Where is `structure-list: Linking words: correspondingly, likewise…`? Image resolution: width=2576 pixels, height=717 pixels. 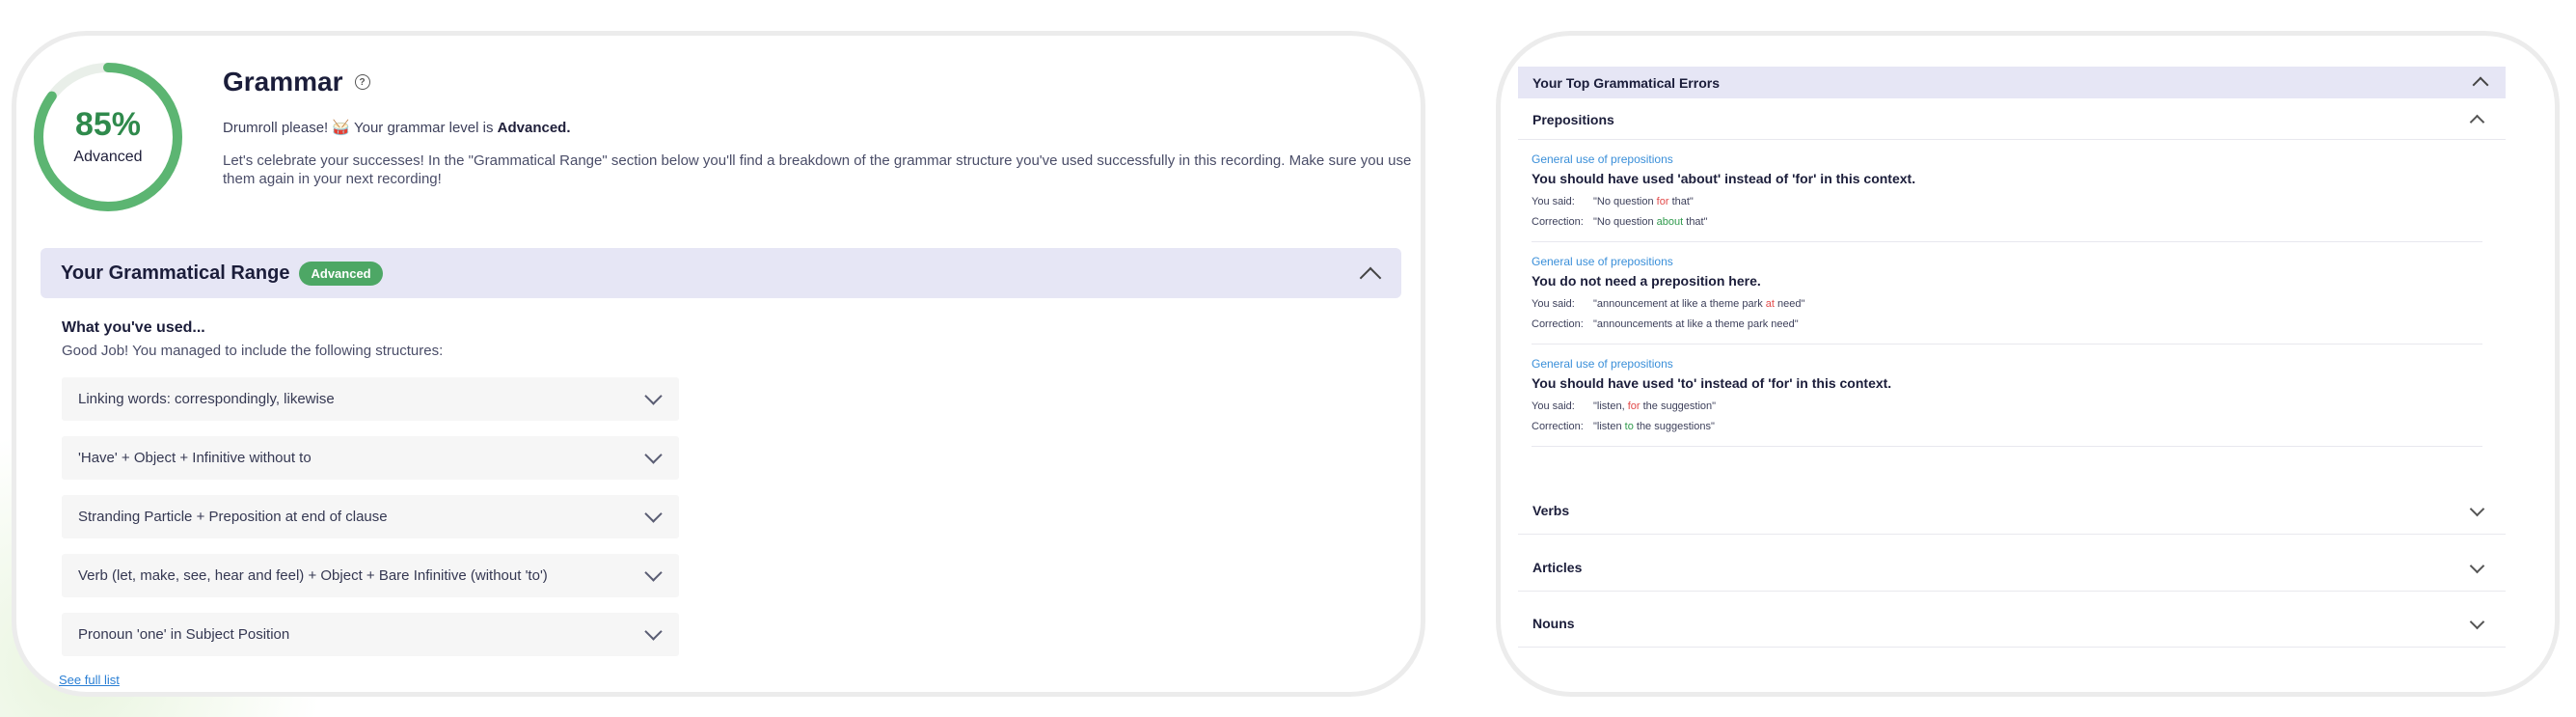
structure-list: Linking words: correspondingly, likewise… is located at coordinates (370, 524).